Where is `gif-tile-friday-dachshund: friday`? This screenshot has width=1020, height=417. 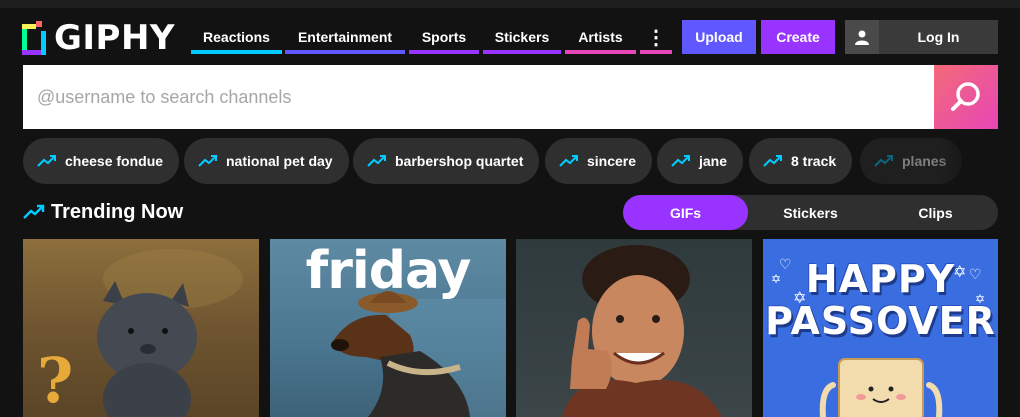 gif-tile-friday-dachshund: friday is located at coordinates (388, 328).